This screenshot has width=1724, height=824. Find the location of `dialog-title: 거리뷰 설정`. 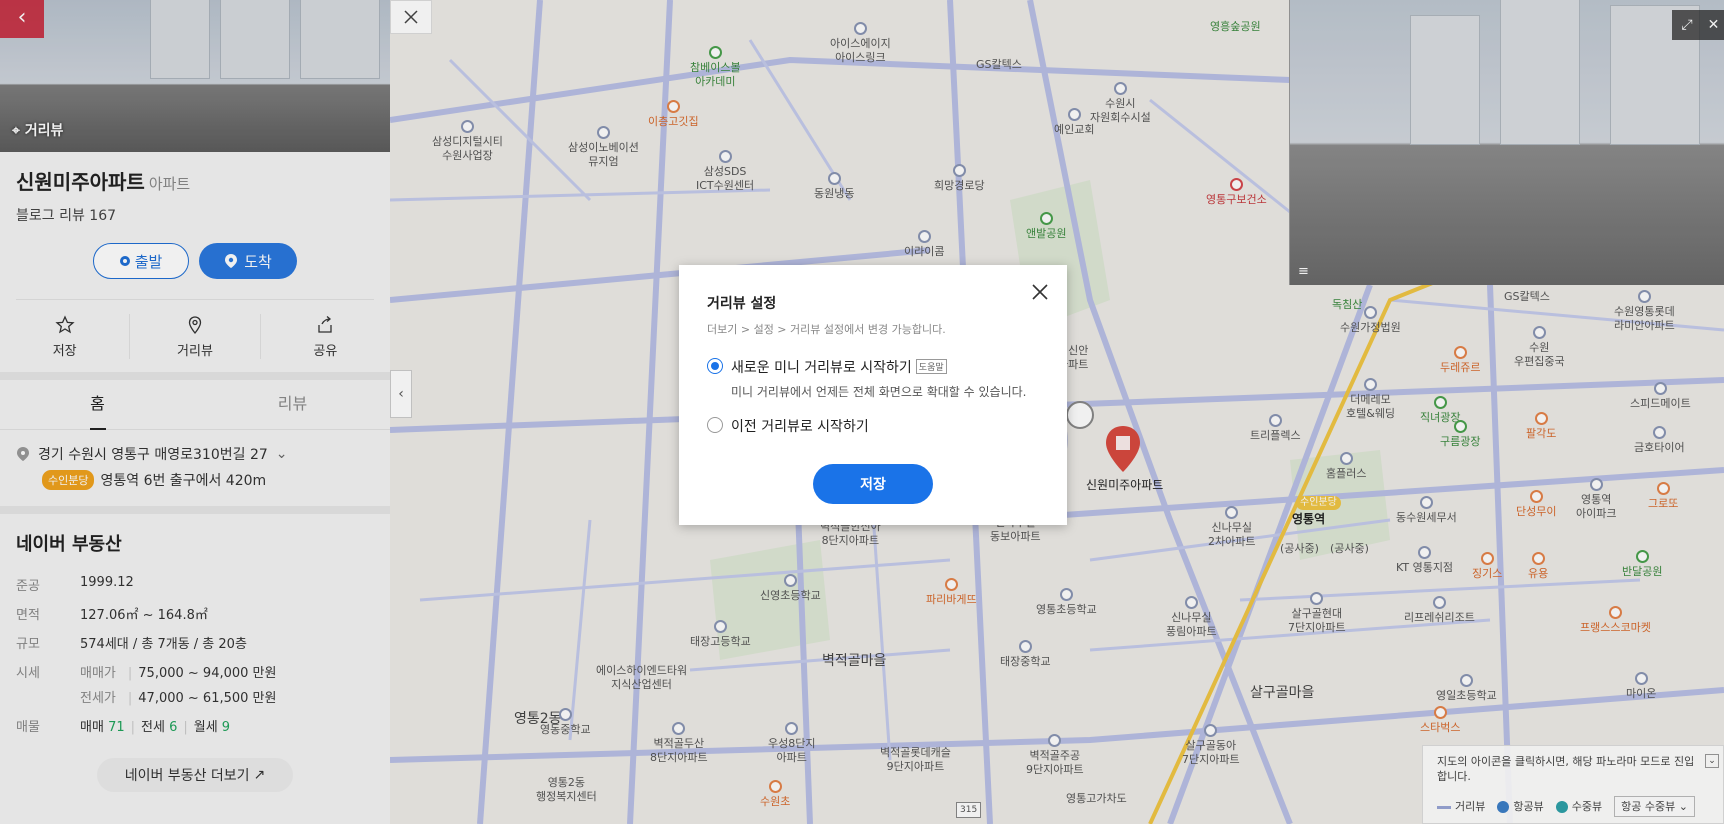

dialog-title: 거리뷰 설정 is located at coordinates (742, 304).